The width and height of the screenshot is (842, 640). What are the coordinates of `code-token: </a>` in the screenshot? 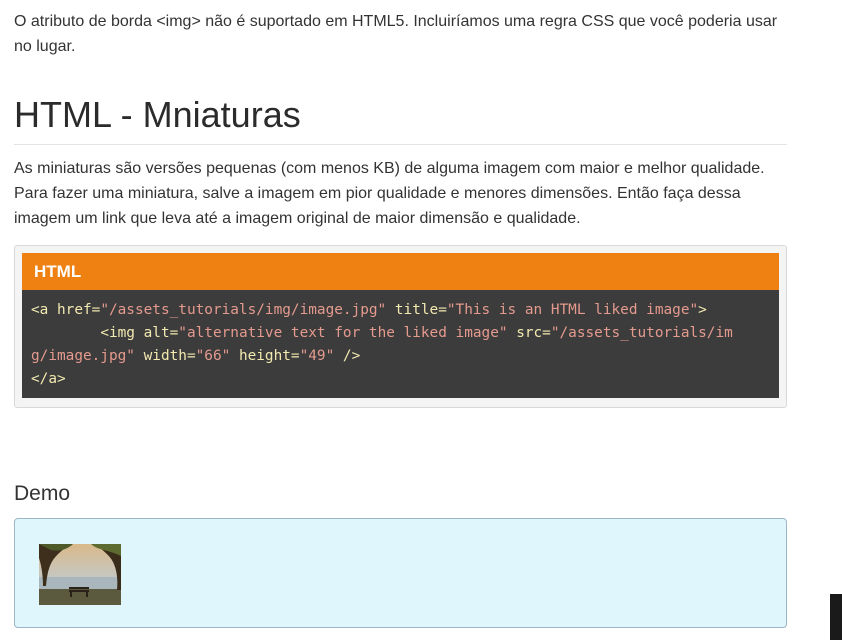 It's located at (48, 379).